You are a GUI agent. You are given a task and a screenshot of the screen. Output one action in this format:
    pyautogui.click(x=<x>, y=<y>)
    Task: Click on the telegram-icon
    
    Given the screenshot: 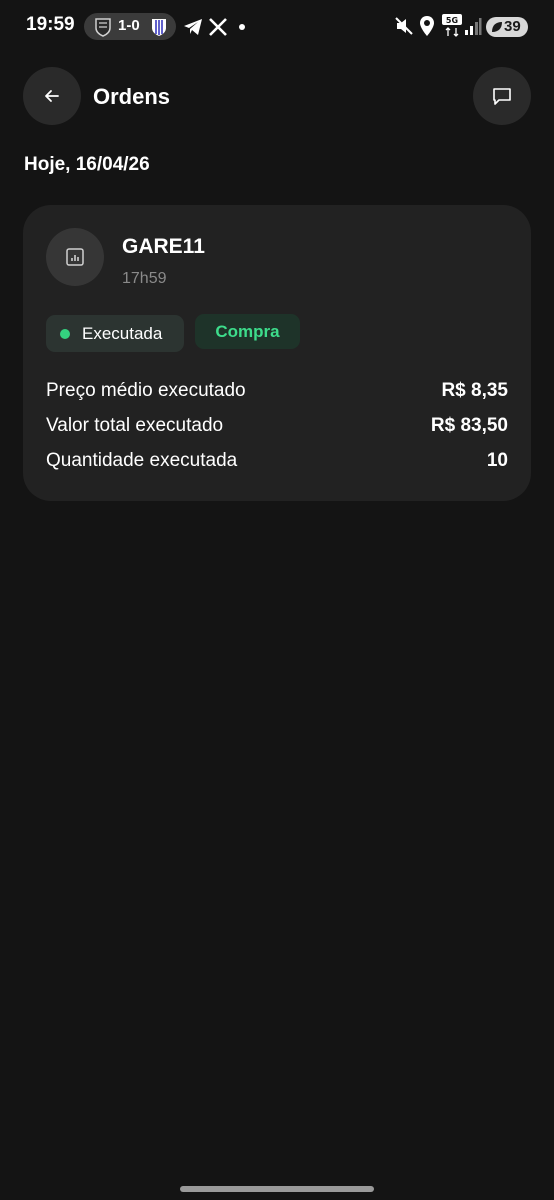 What is the action you would take?
    pyautogui.click(x=193, y=27)
    